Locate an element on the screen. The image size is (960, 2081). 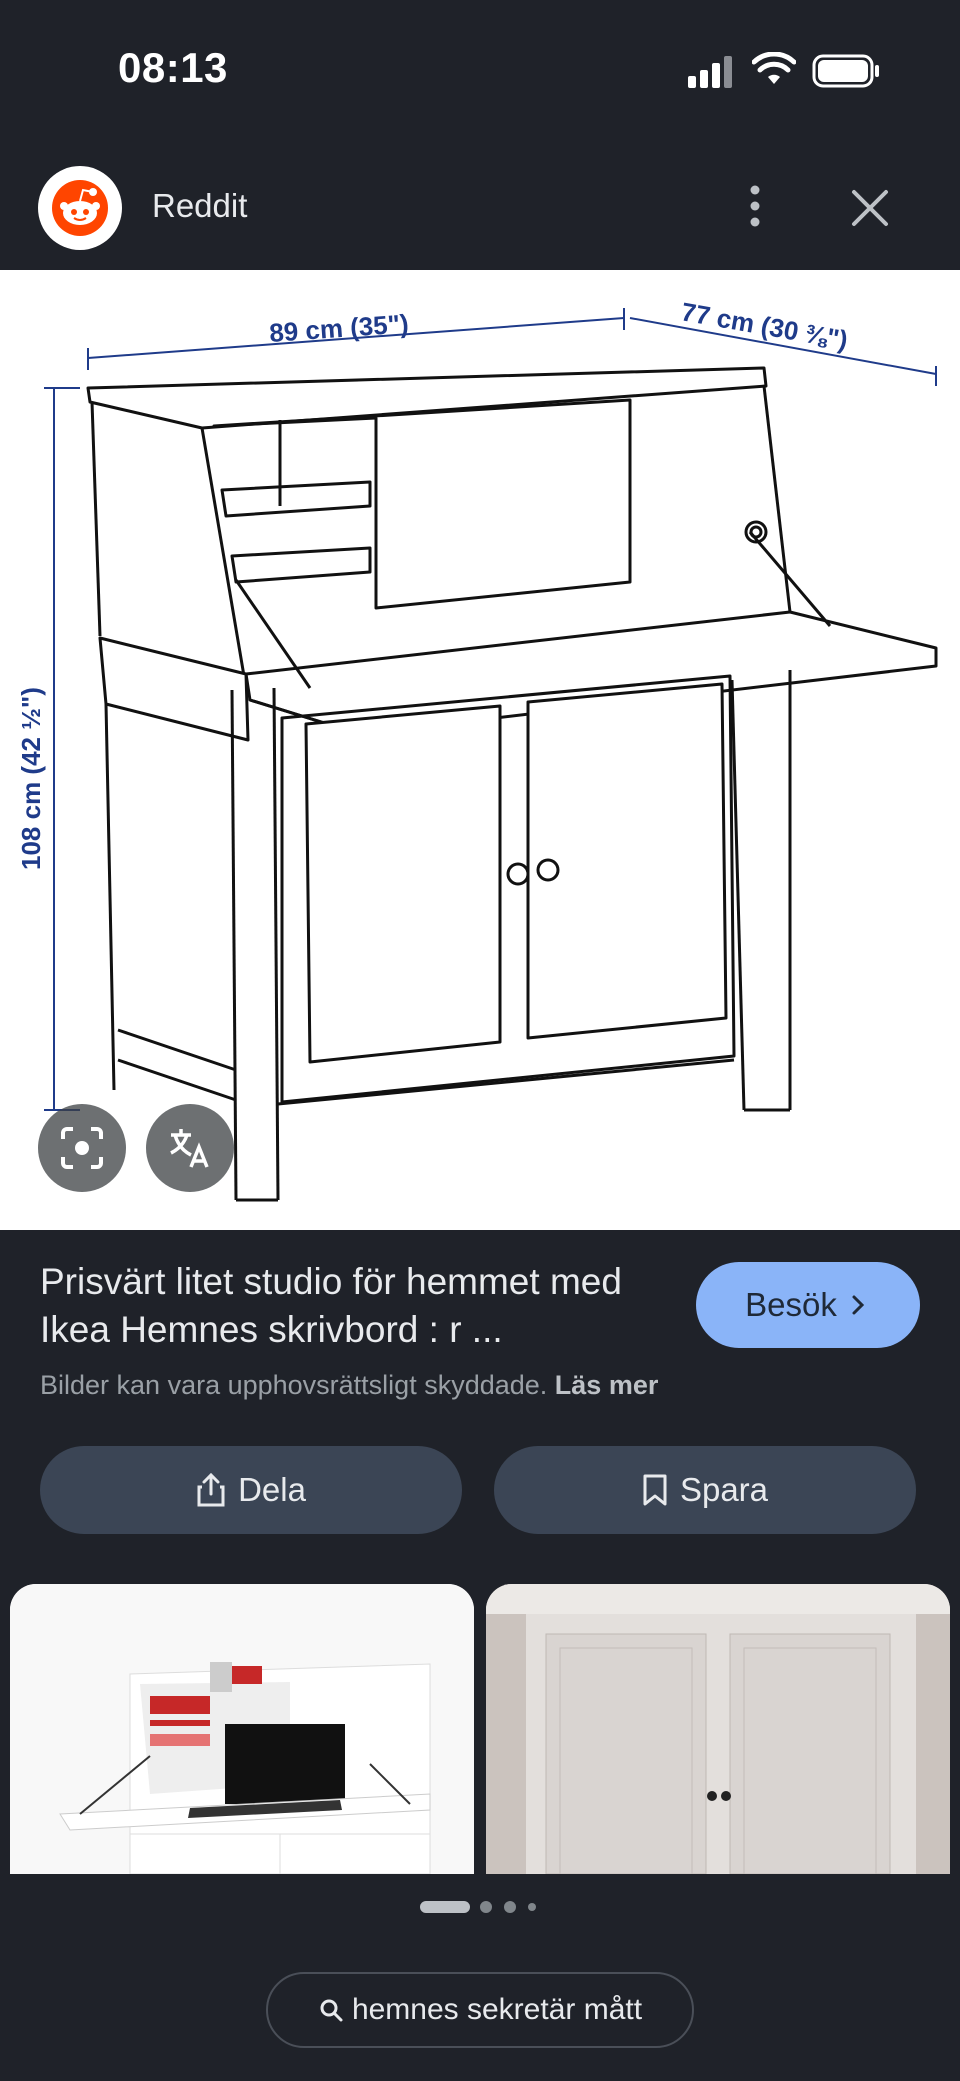
wifi-icon is located at coordinates (774, 68).